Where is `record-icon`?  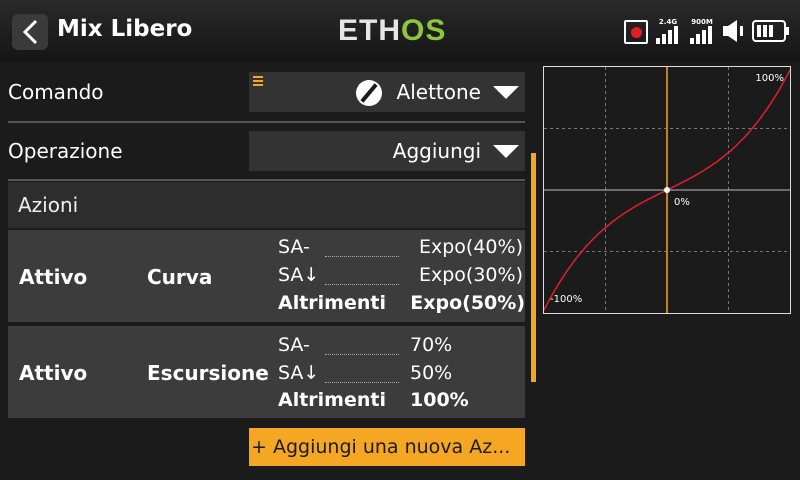
record-icon is located at coordinates (636, 32).